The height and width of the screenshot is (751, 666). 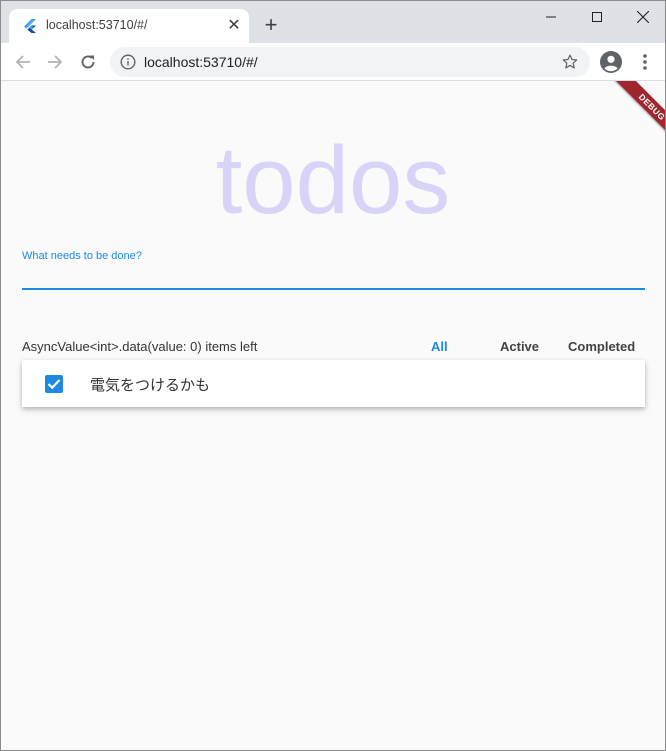 What do you see at coordinates (333, 383) in the screenshot?
I see `todo-item: 電気をつけるかも` at bounding box center [333, 383].